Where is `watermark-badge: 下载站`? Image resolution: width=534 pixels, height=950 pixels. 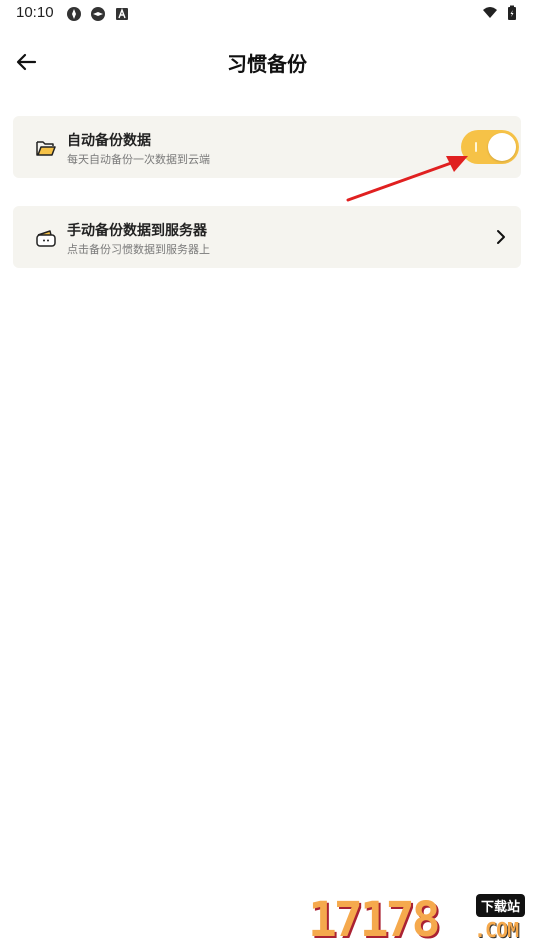
watermark-badge: 下载站 is located at coordinates (501, 905).